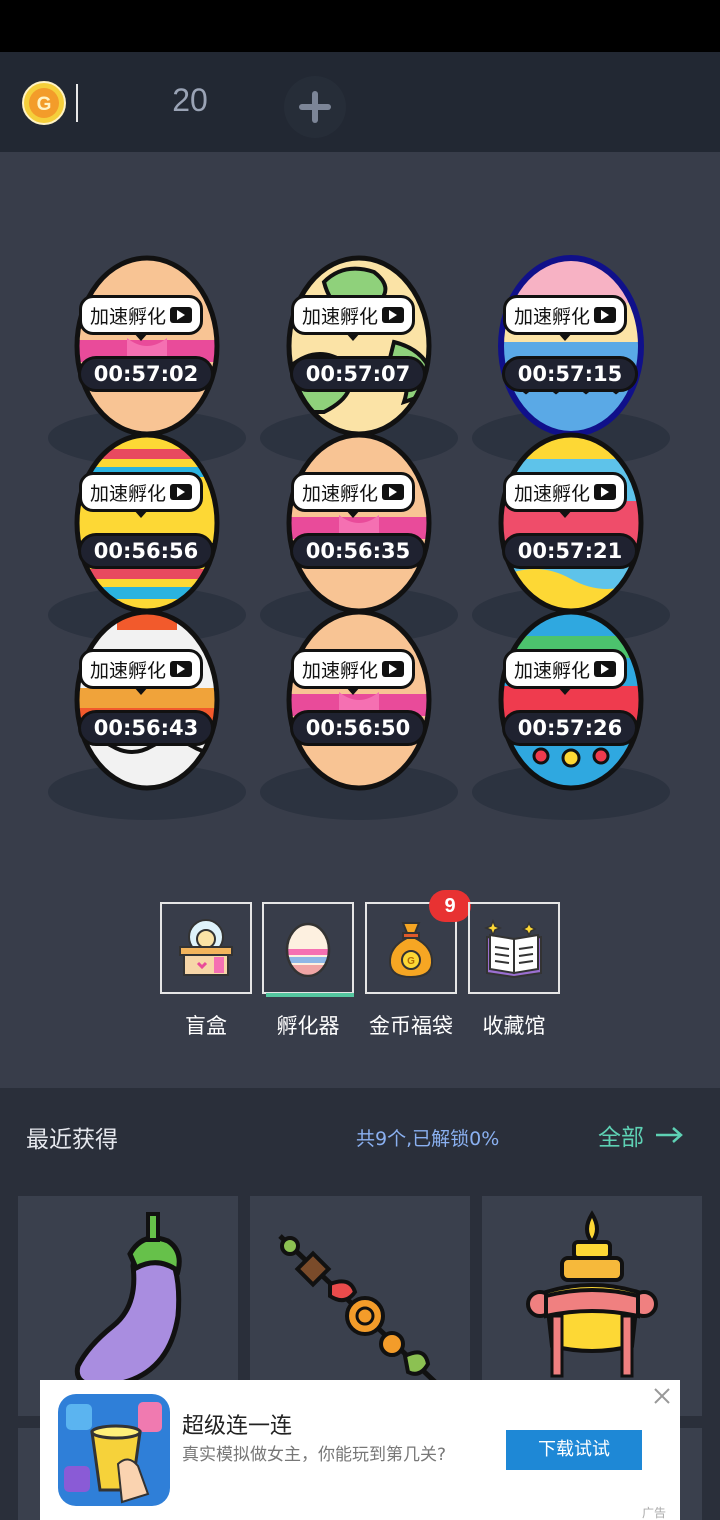 The height and width of the screenshot is (1520, 720). I want to click on tab-label: 收藏馆, so click(514, 1026).